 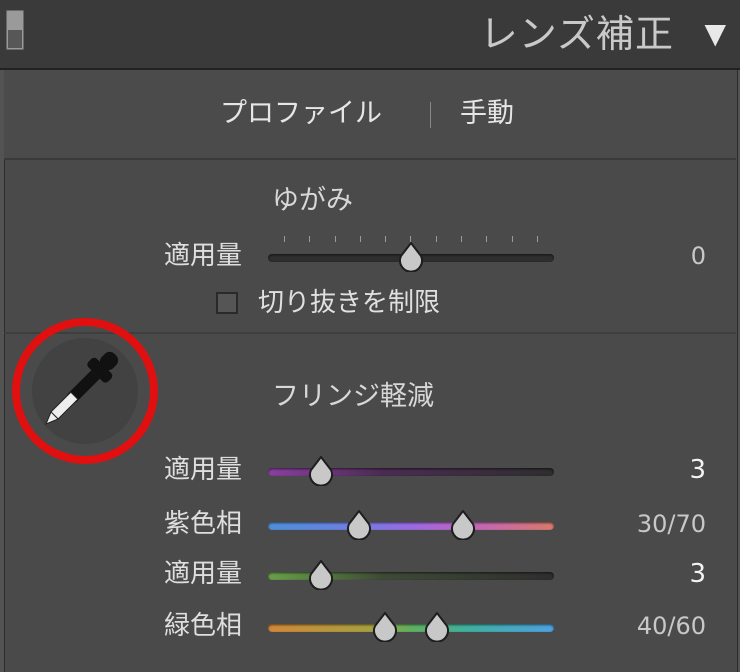 What do you see at coordinates (202, 626) in the screenshot?
I see `green-hue-label: 緑色相` at bounding box center [202, 626].